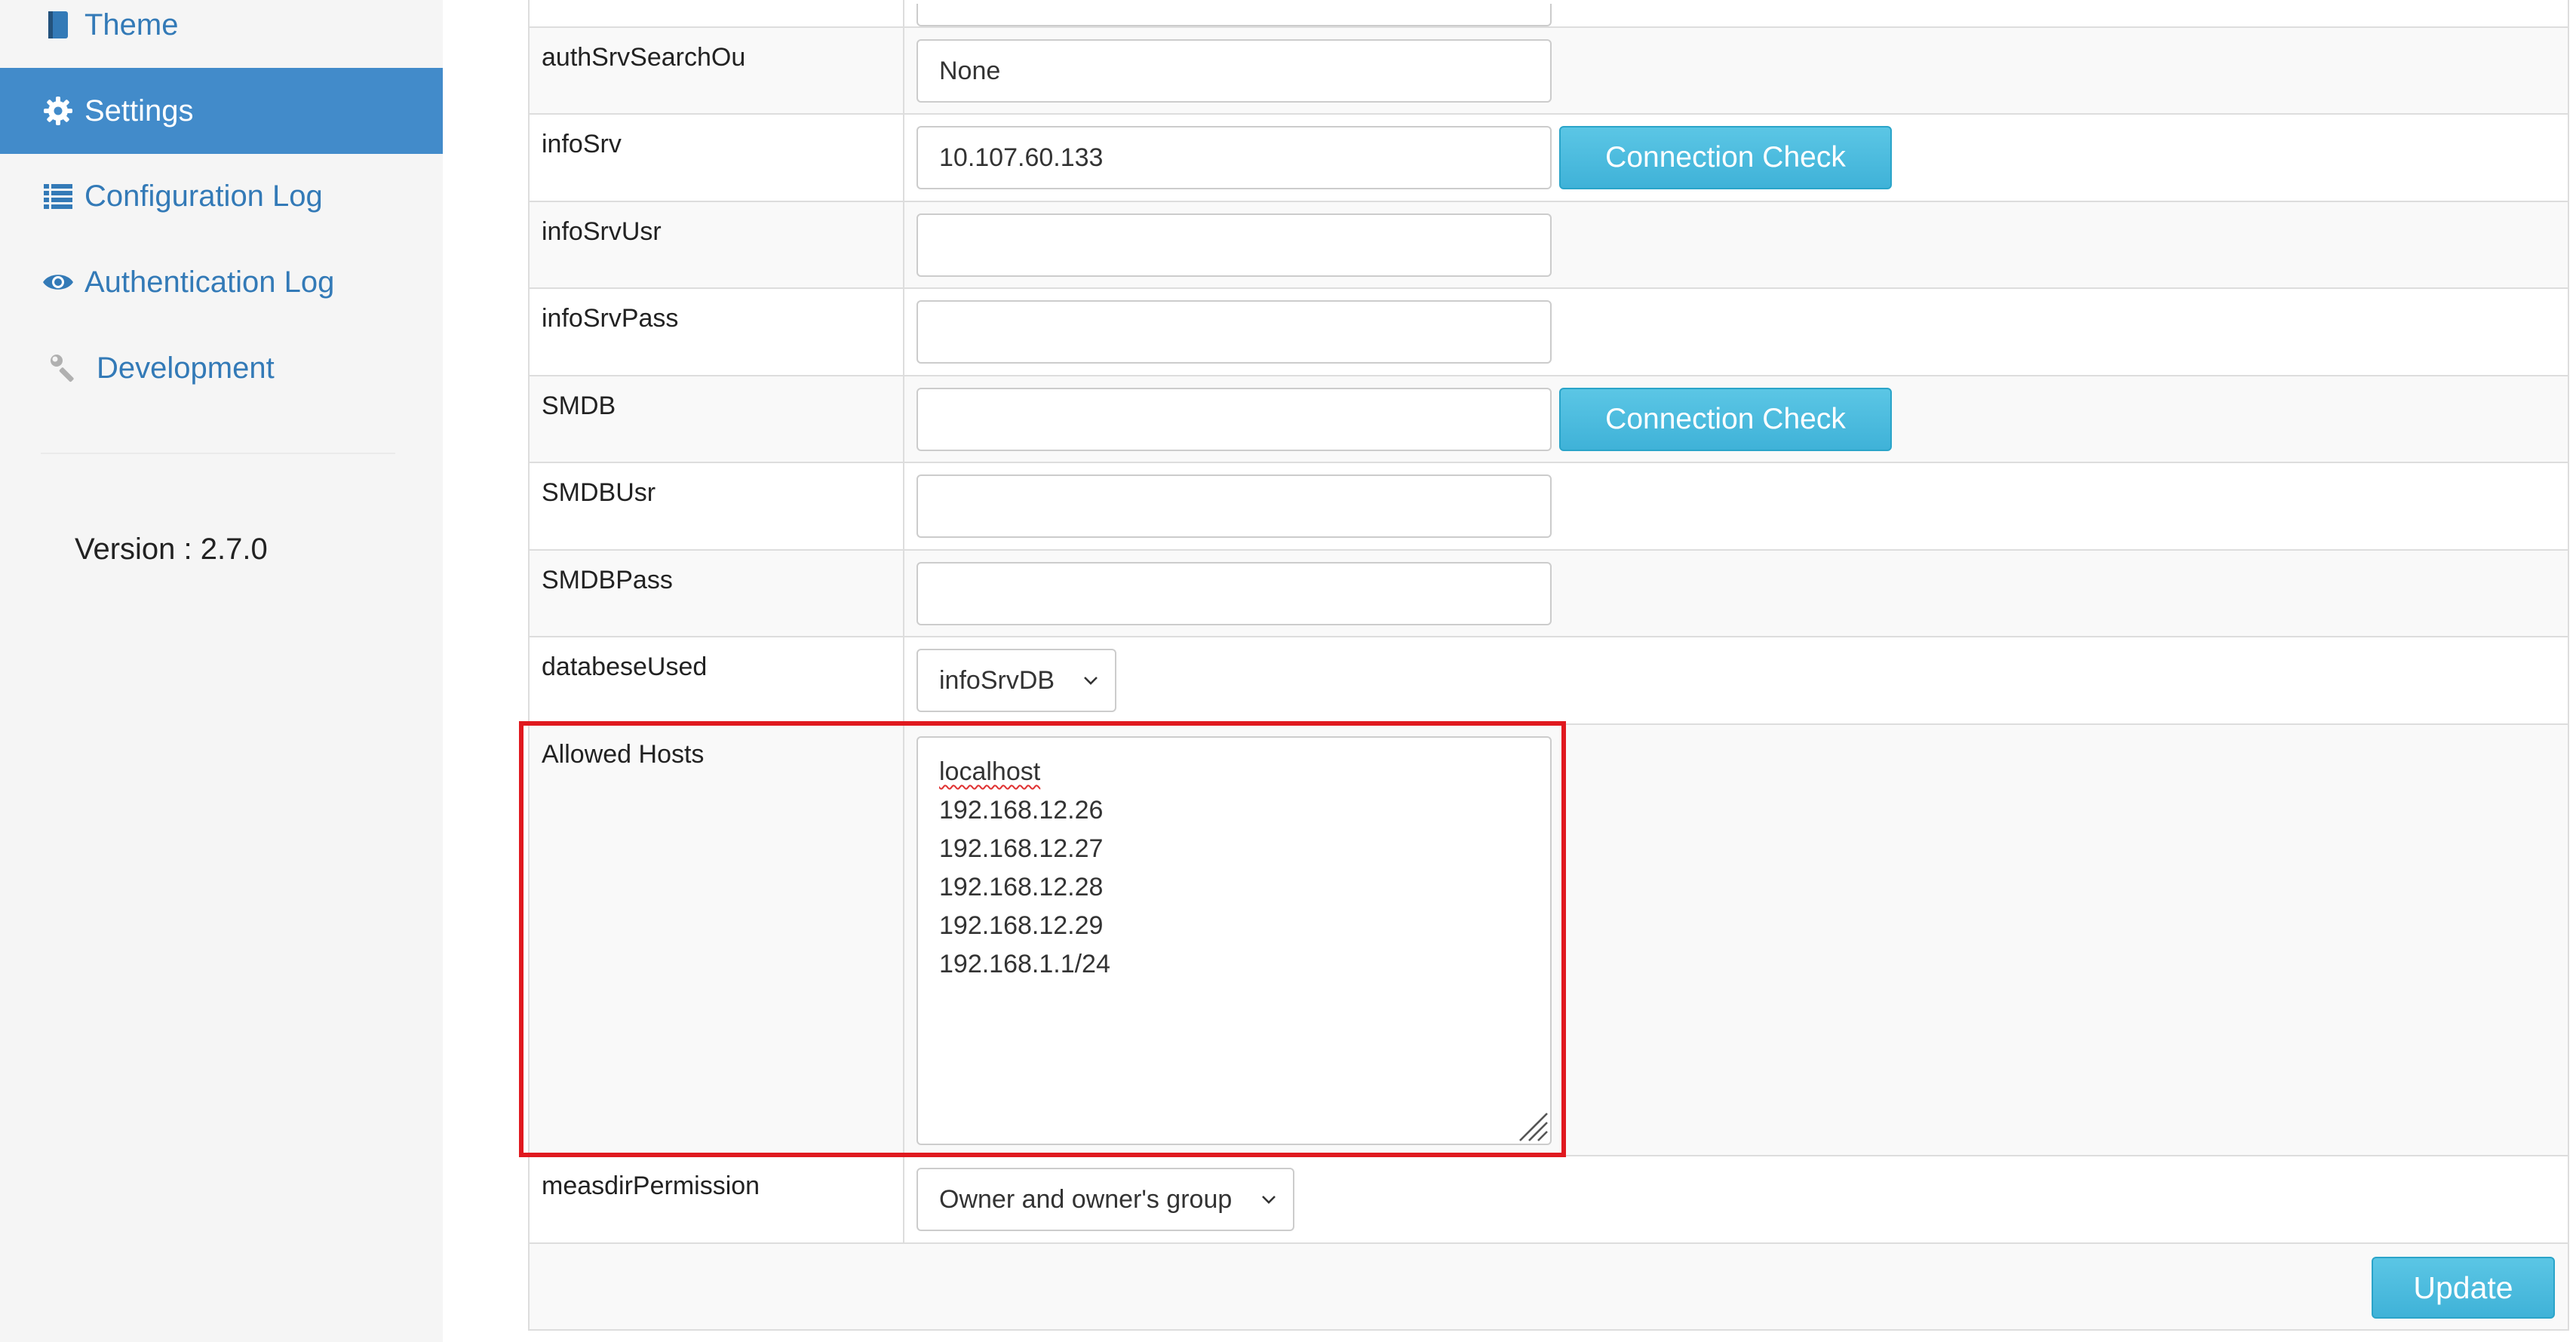 This screenshot has height=1342, width=2576. Describe the element at coordinates (221, 111) in the screenshot. I see `sidebar-item-settings: Settings` at that location.